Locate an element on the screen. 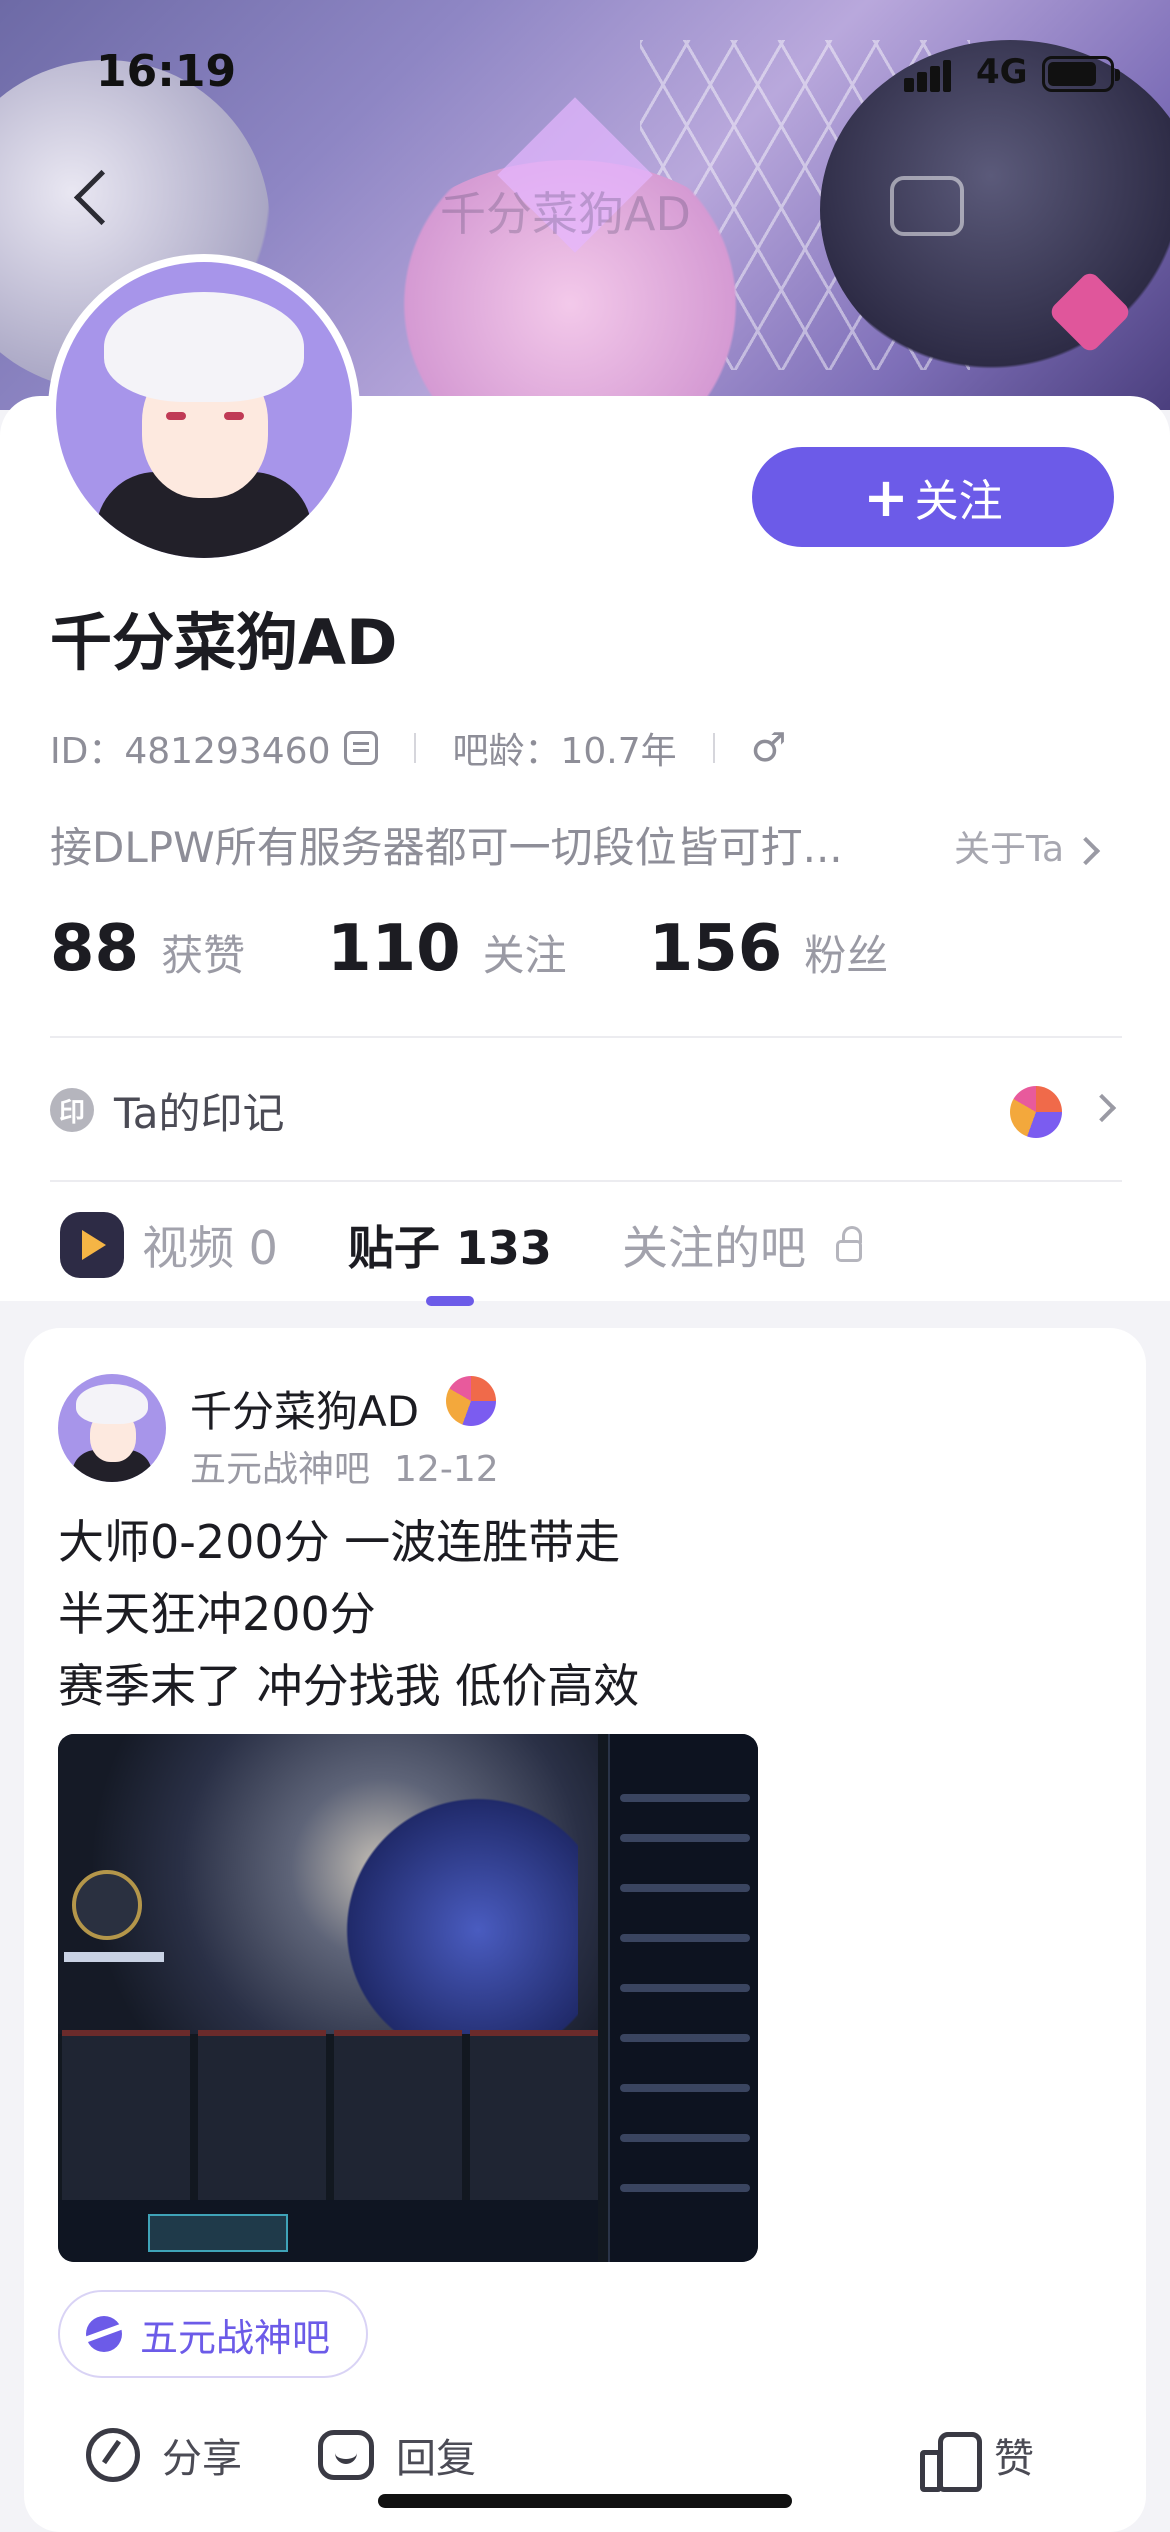  profile-stats: 88 获赞 110 关注 156 粉丝 is located at coordinates (510, 949).